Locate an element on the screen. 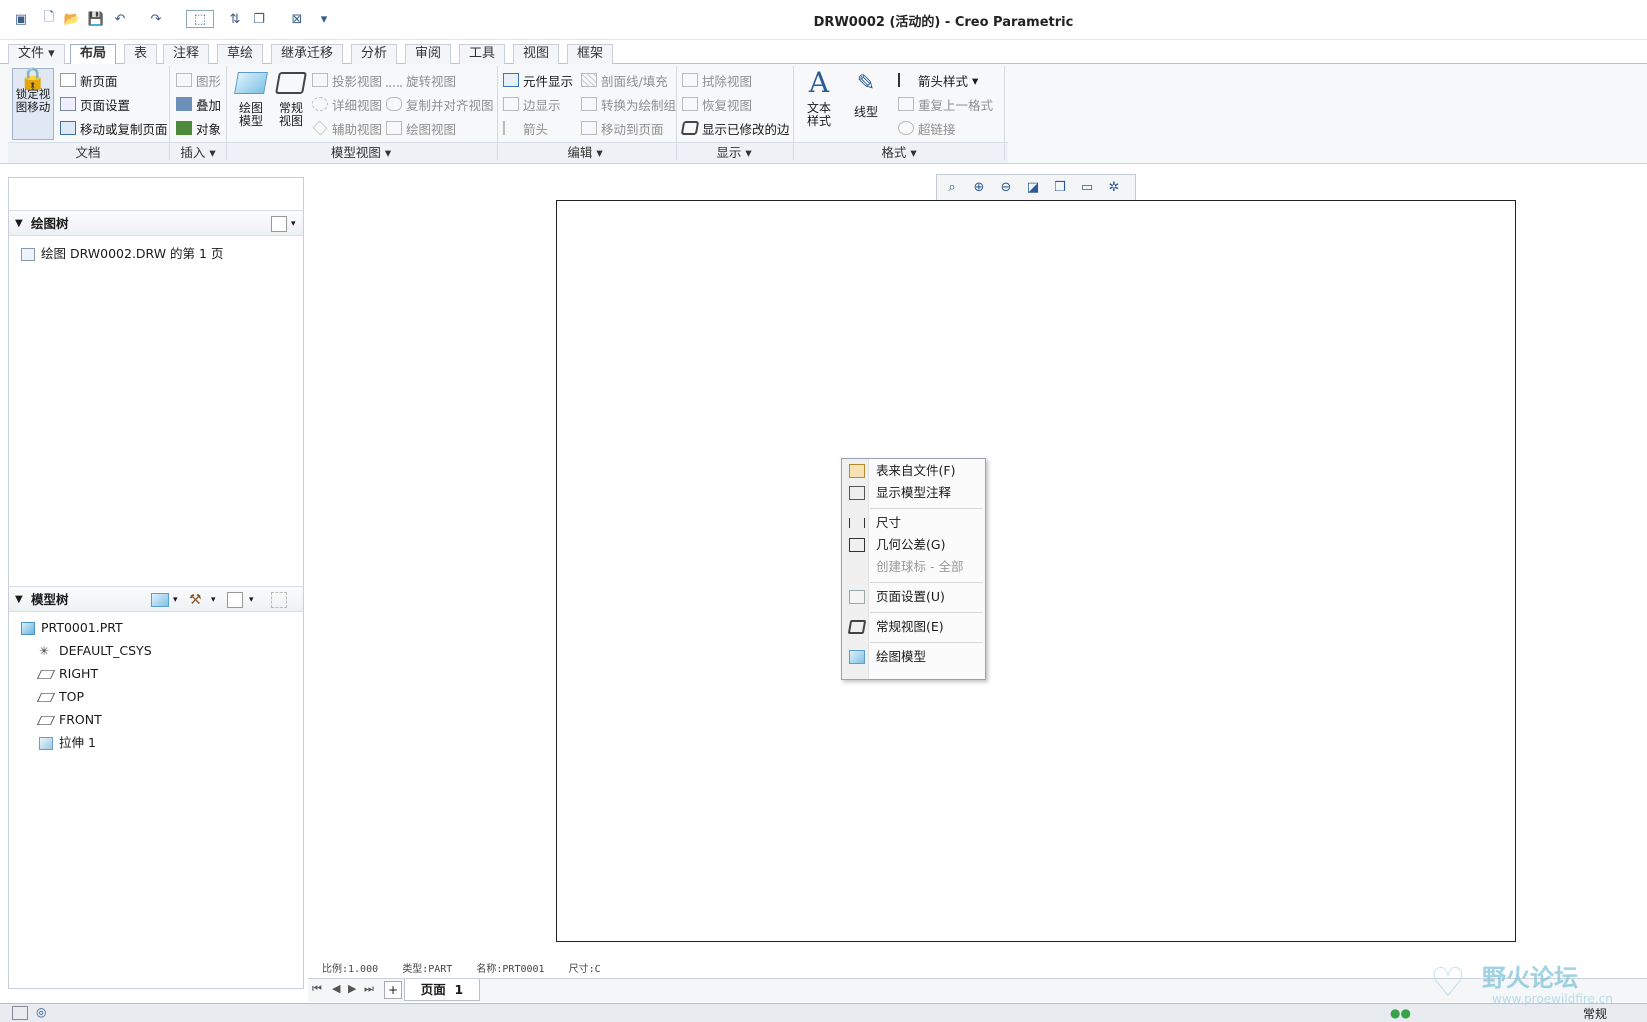  drawing-view-button: 绘图视图 is located at coordinates (421, 128).